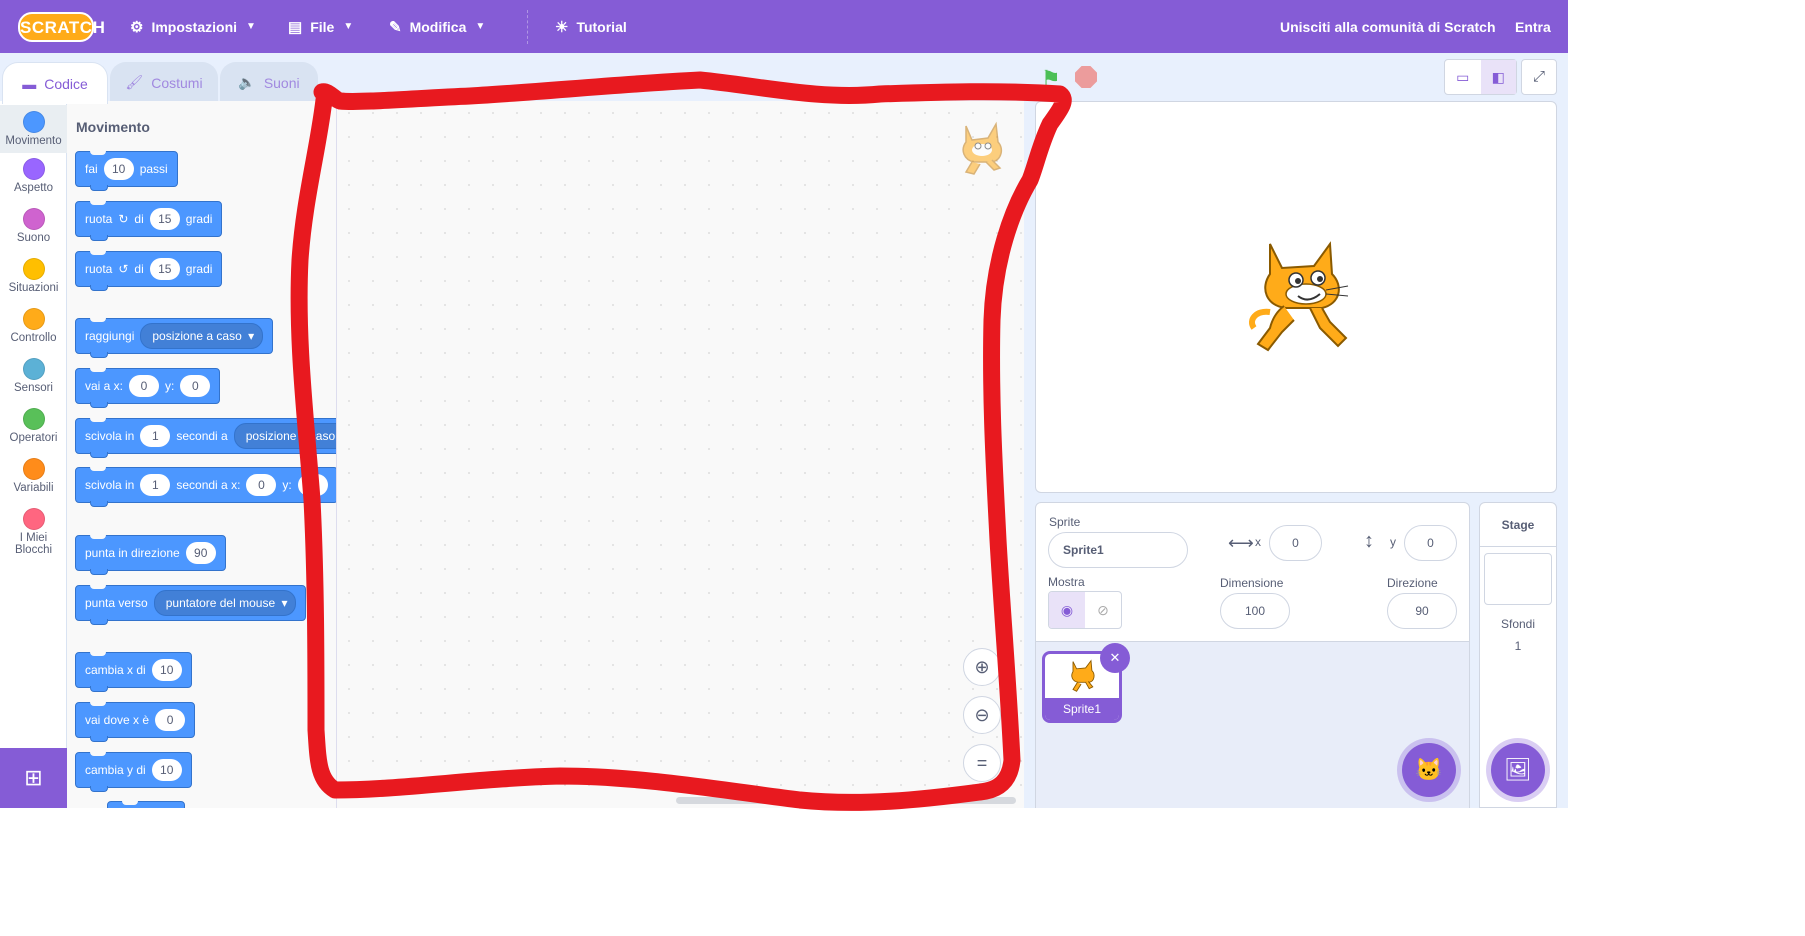 The image size is (1805, 936). What do you see at coordinates (1533, 26) in the screenshot?
I see `sign-in-link: Entra` at bounding box center [1533, 26].